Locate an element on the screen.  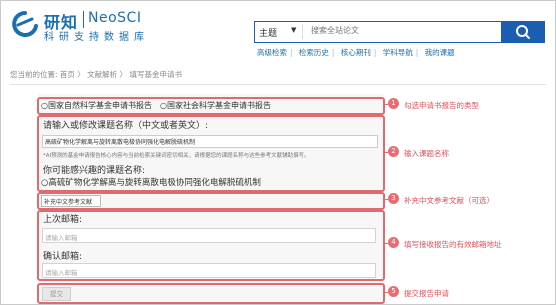
confirm-email-label: 确认邮箱: is located at coordinates (63, 257).